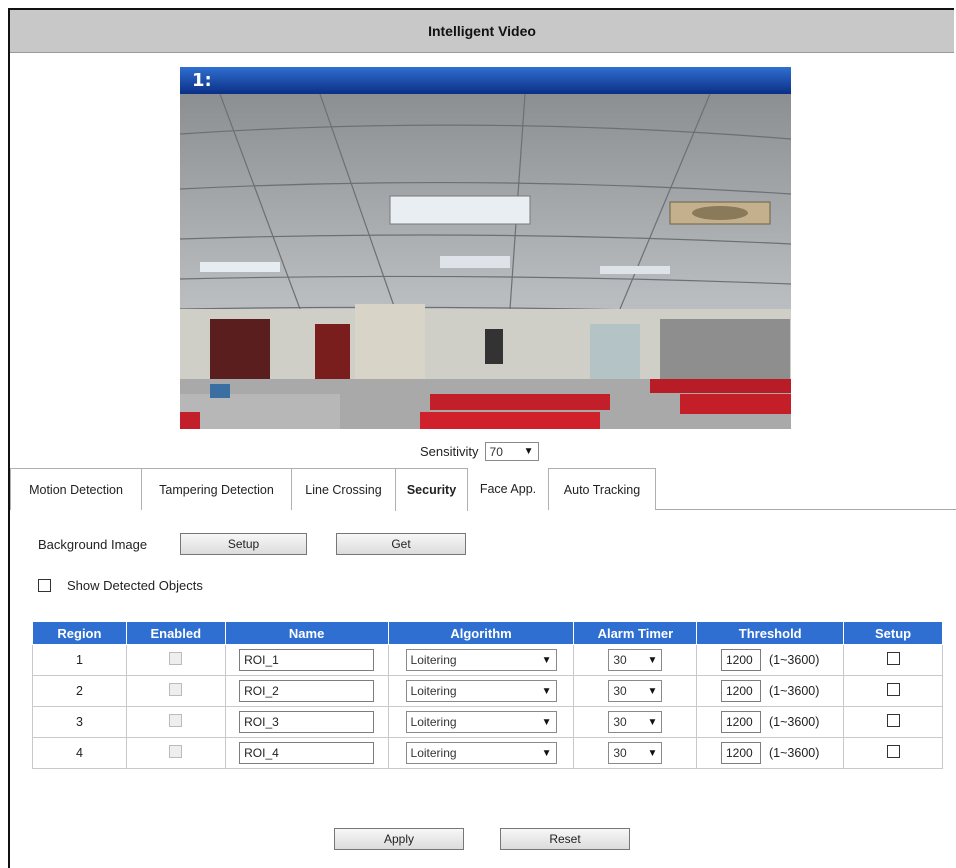 Image resolution: width=956 pixels, height=868 pixels. I want to click on sensitivity-value: 70, so click(496, 451).